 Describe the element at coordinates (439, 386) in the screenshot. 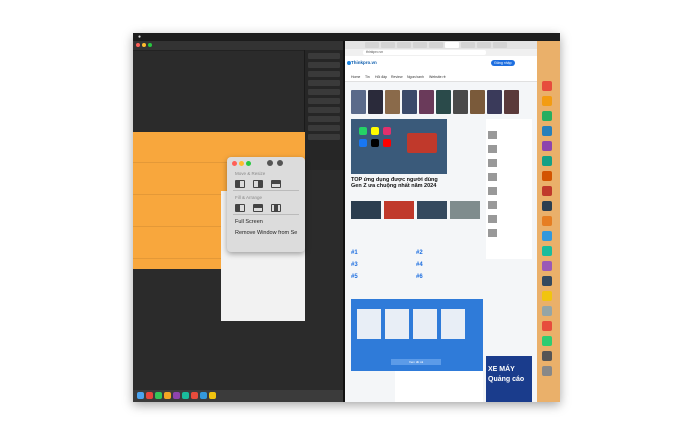

I see `bottom-article` at that location.